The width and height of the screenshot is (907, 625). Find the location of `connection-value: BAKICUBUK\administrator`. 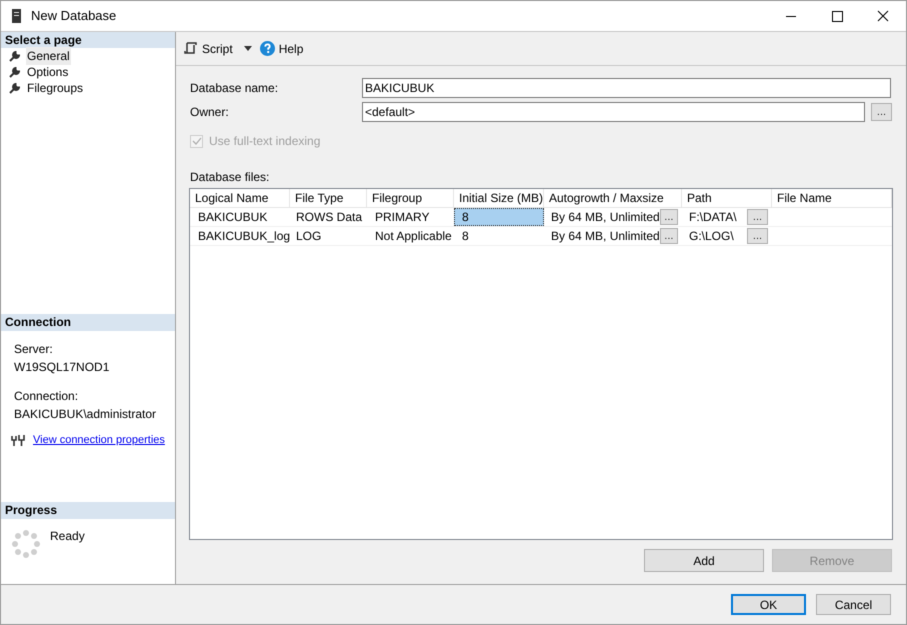

connection-value: BAKICUBUK\administrator is located at coordinates (86, 414).